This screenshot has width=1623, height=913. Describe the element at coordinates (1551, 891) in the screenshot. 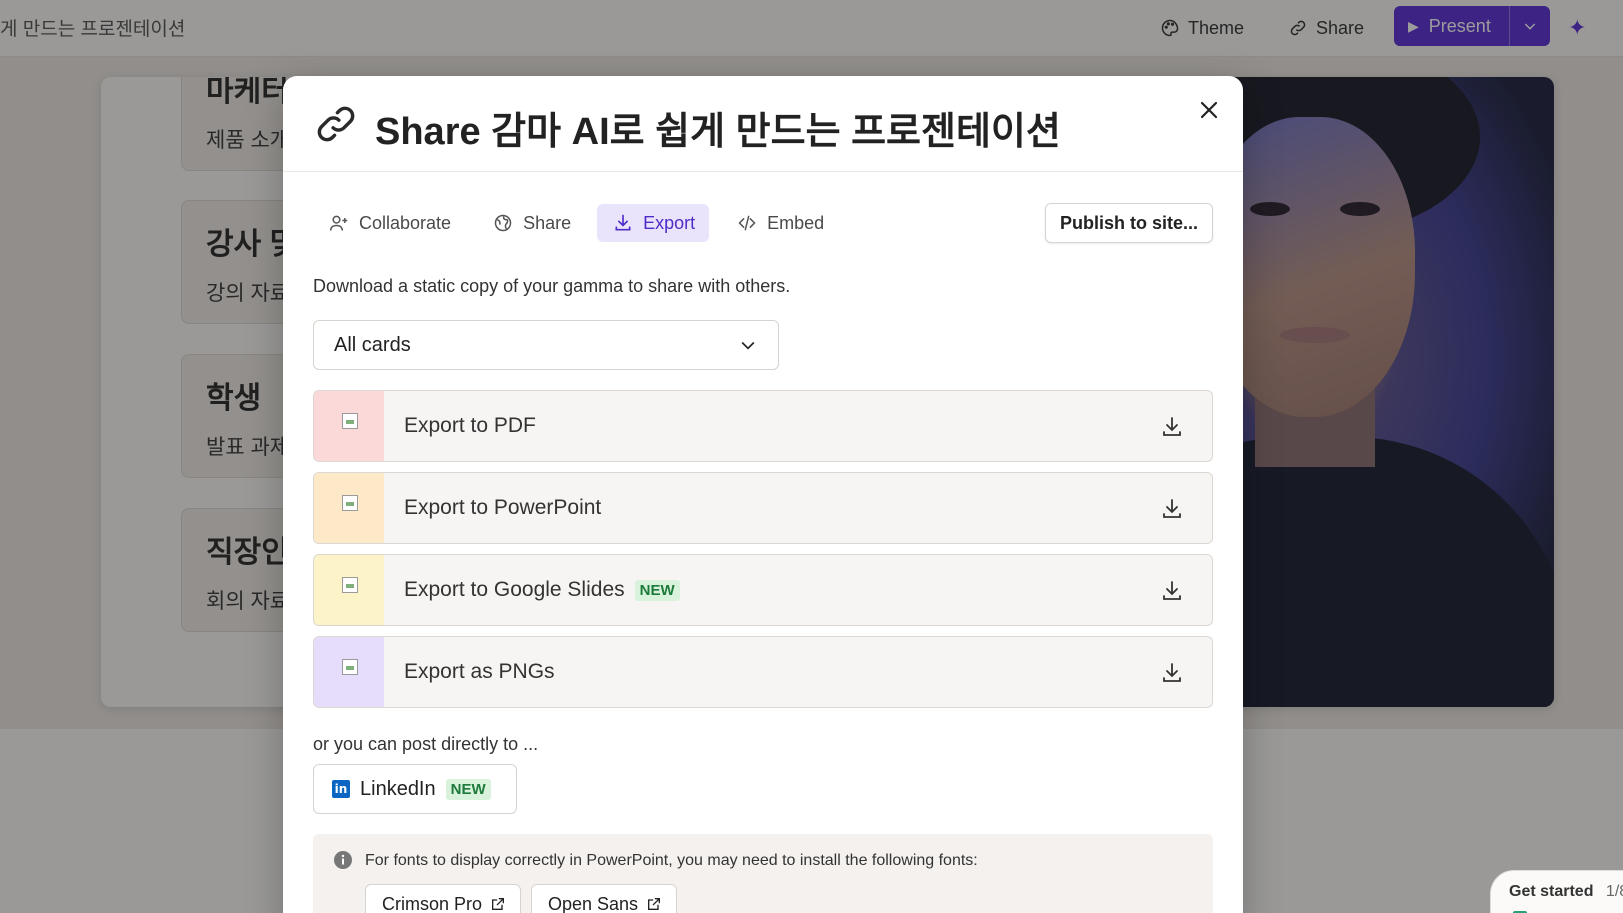

I see `get-started-label: Get started` at that location.